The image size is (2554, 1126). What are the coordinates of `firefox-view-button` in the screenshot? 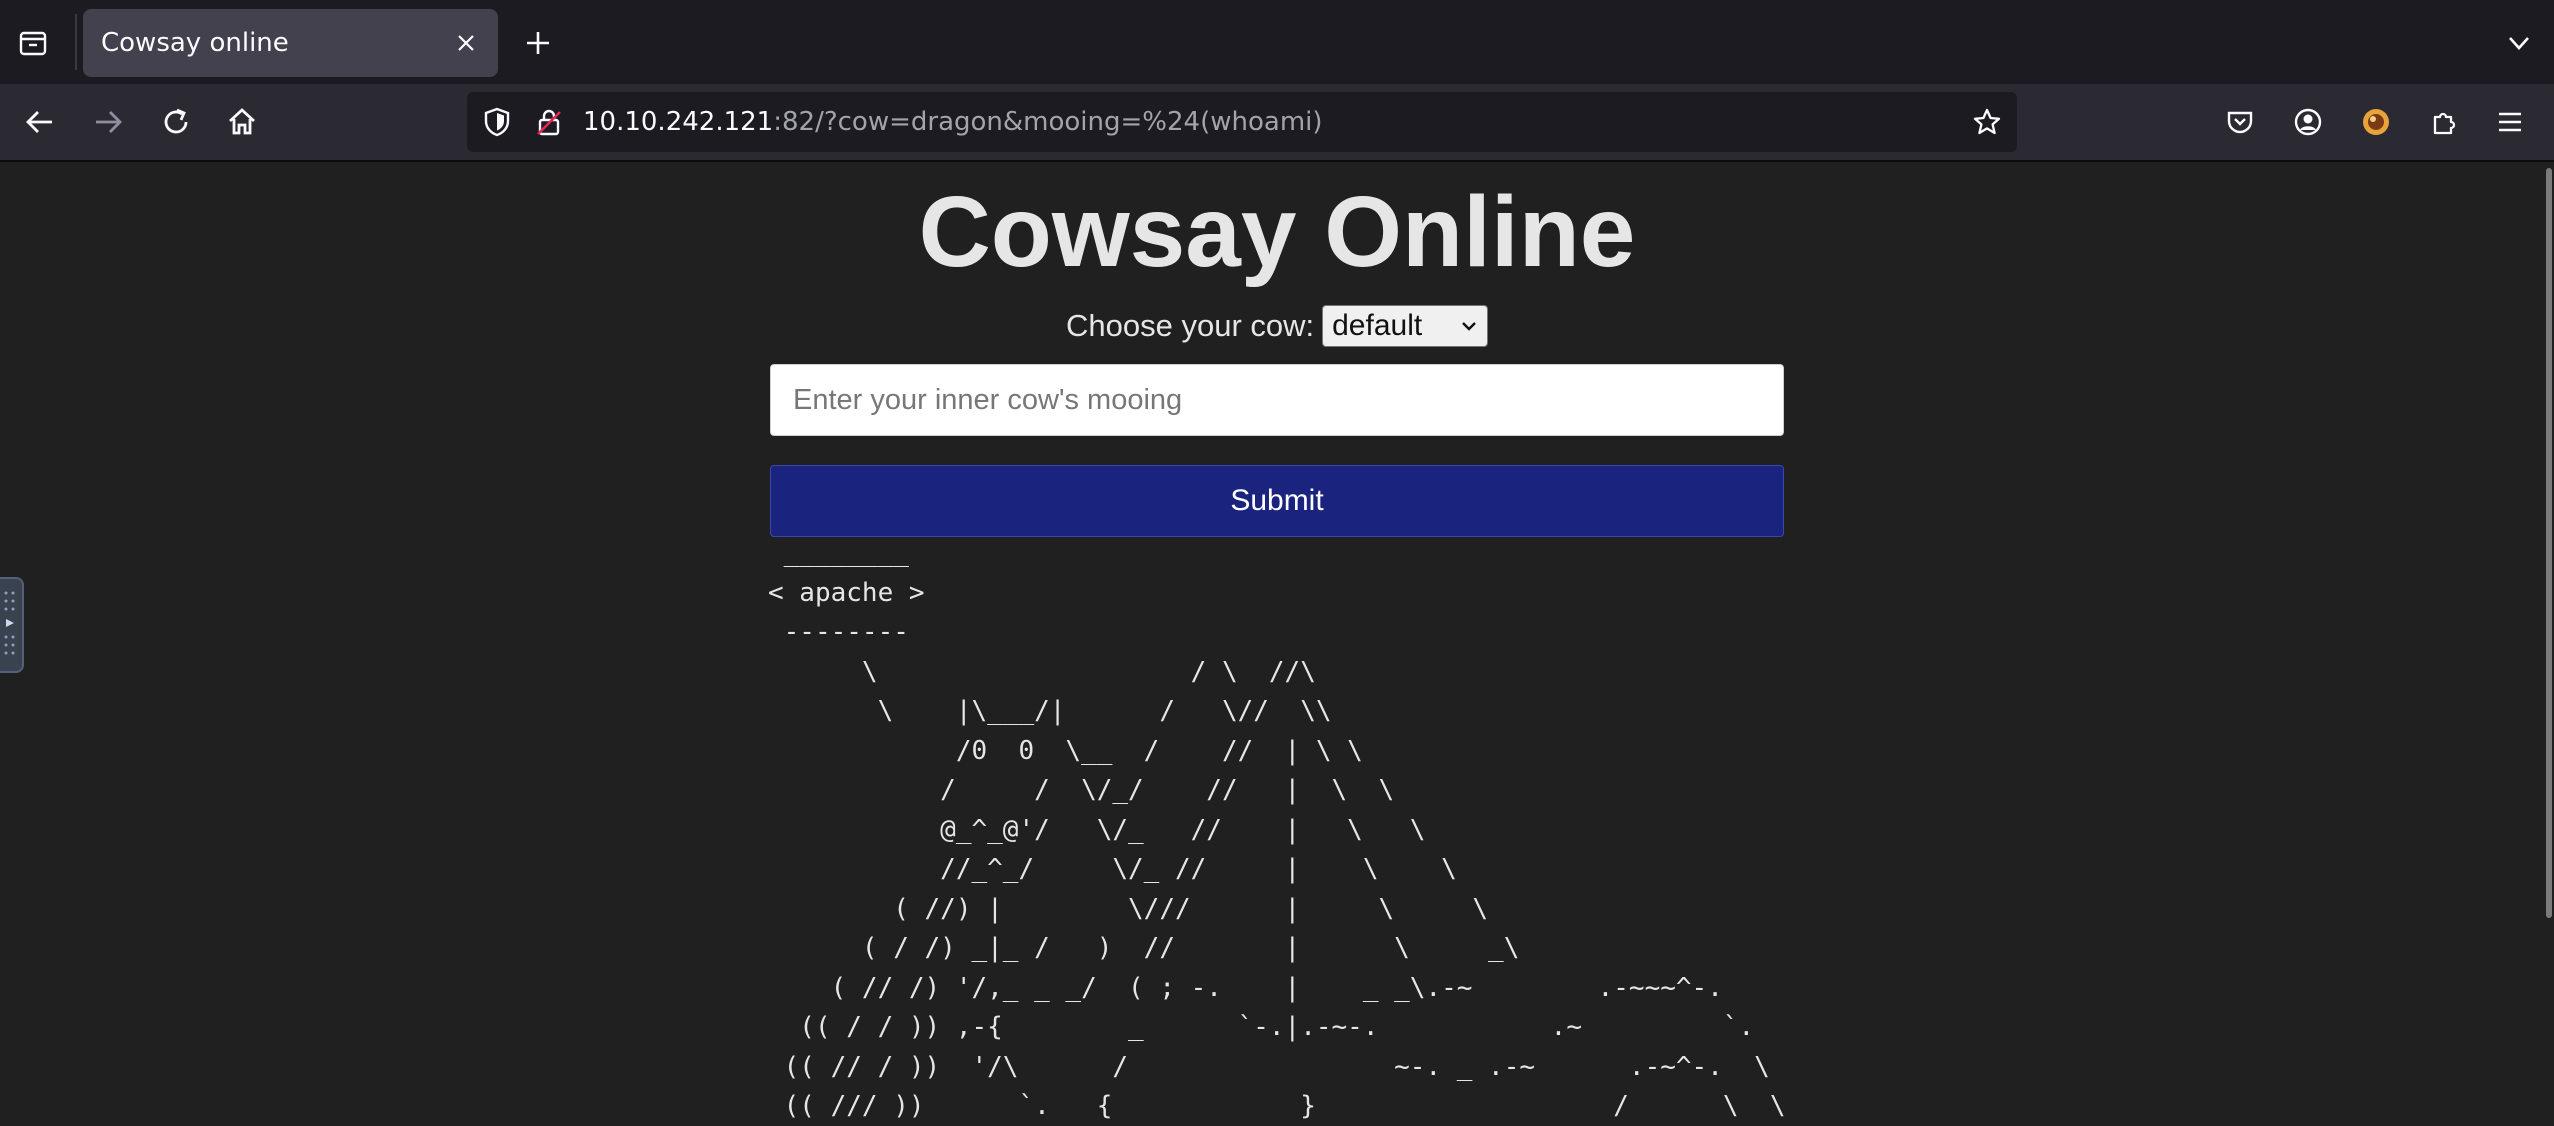 It's located at (33, 43).